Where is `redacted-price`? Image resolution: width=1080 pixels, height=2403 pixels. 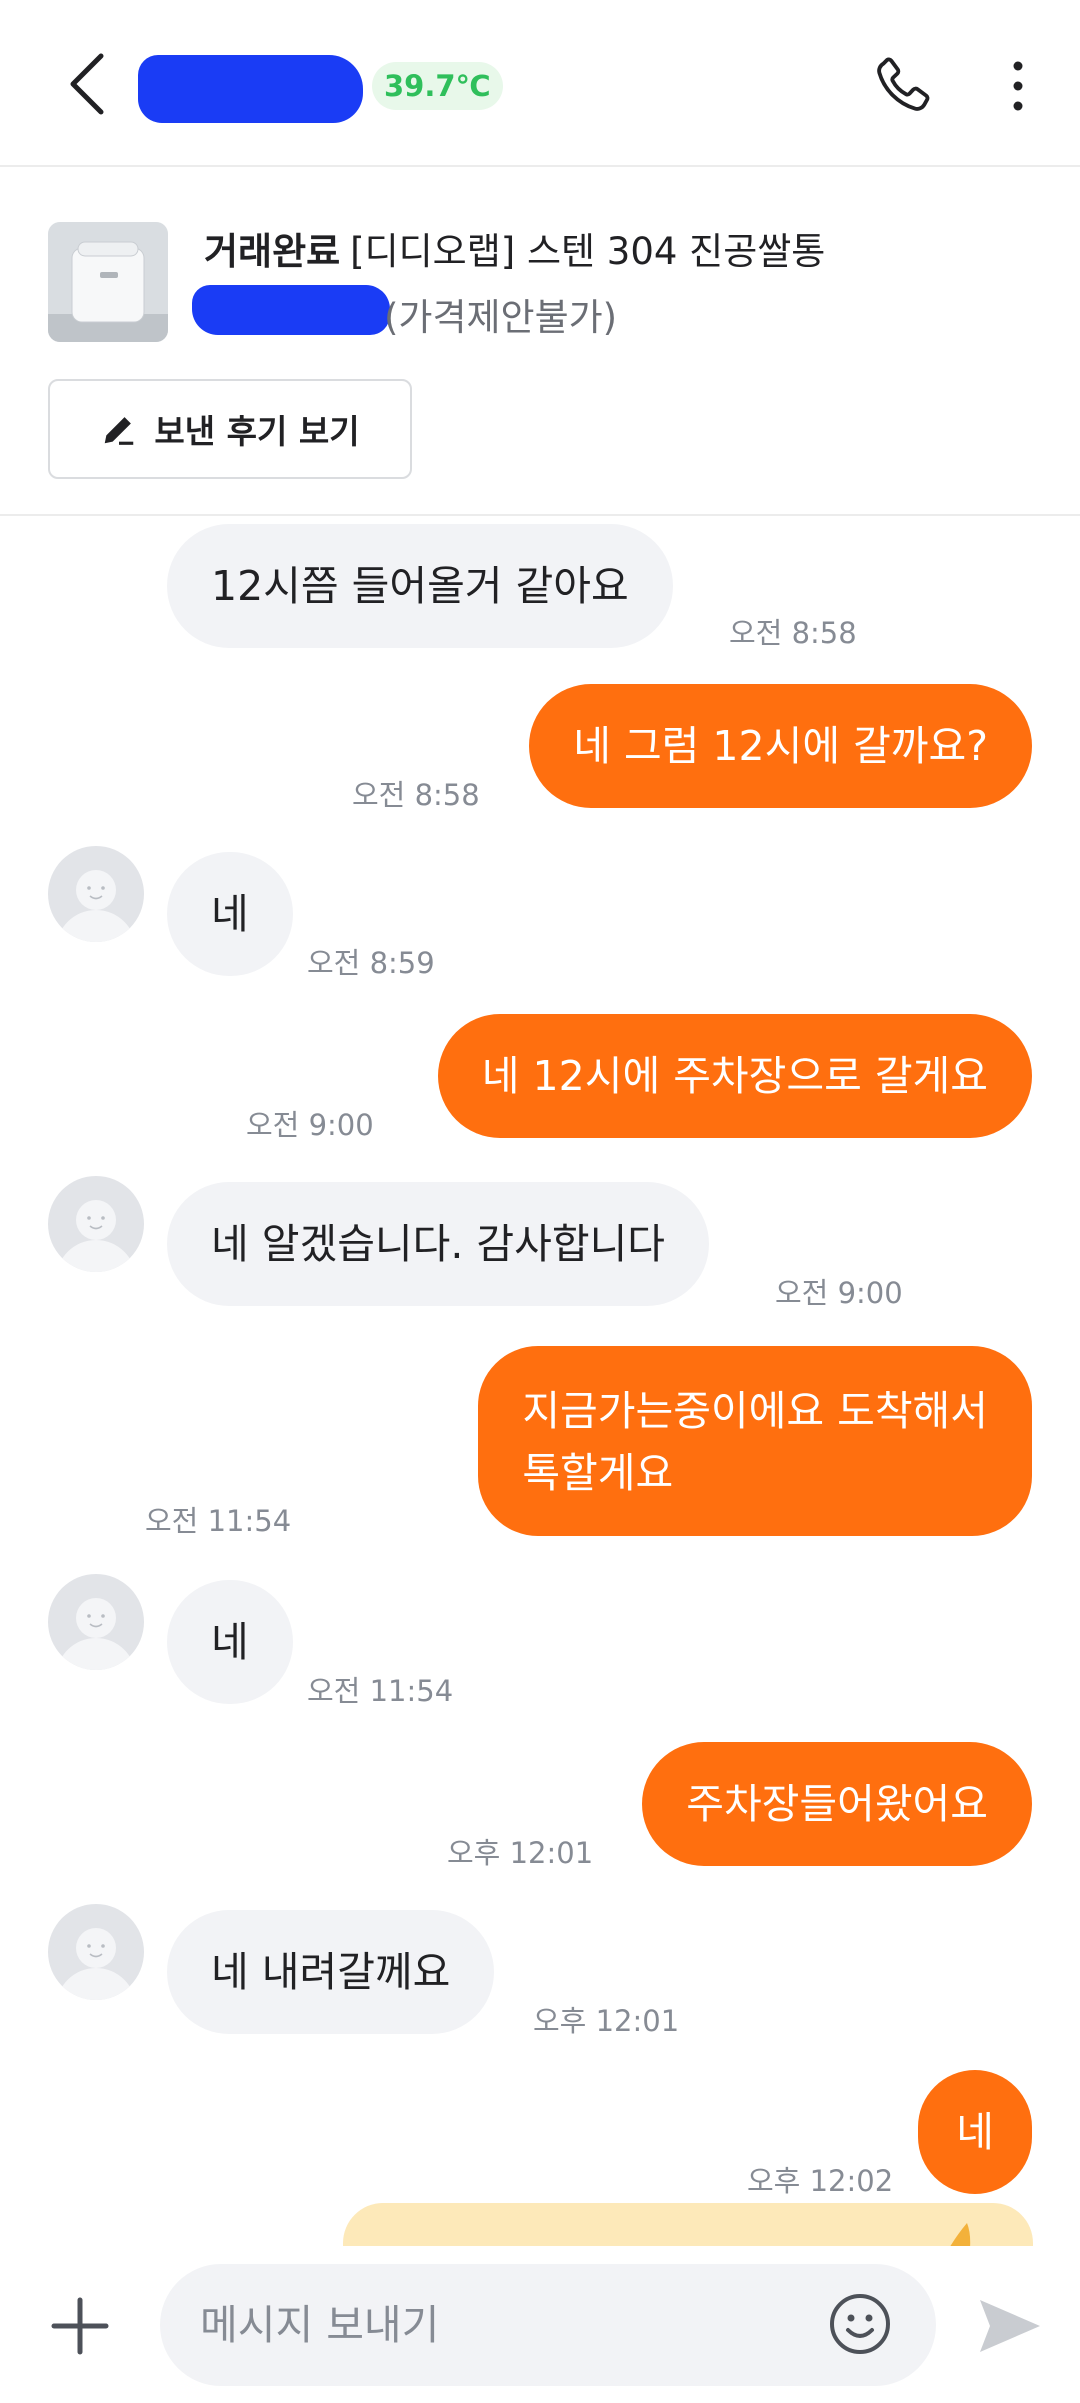 redacted-price is located at coordinates (291, 310).